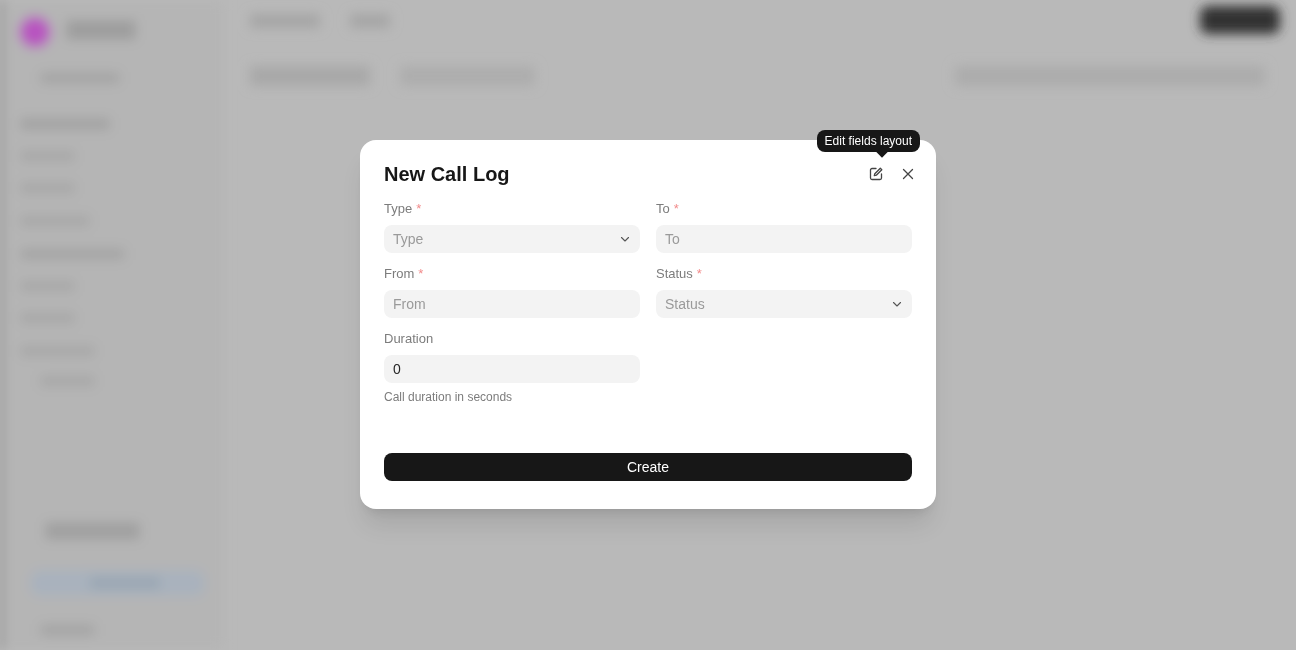  Describe the element at coordinates (663, 209) in the screenshot. I see `field-label: To` at that location.